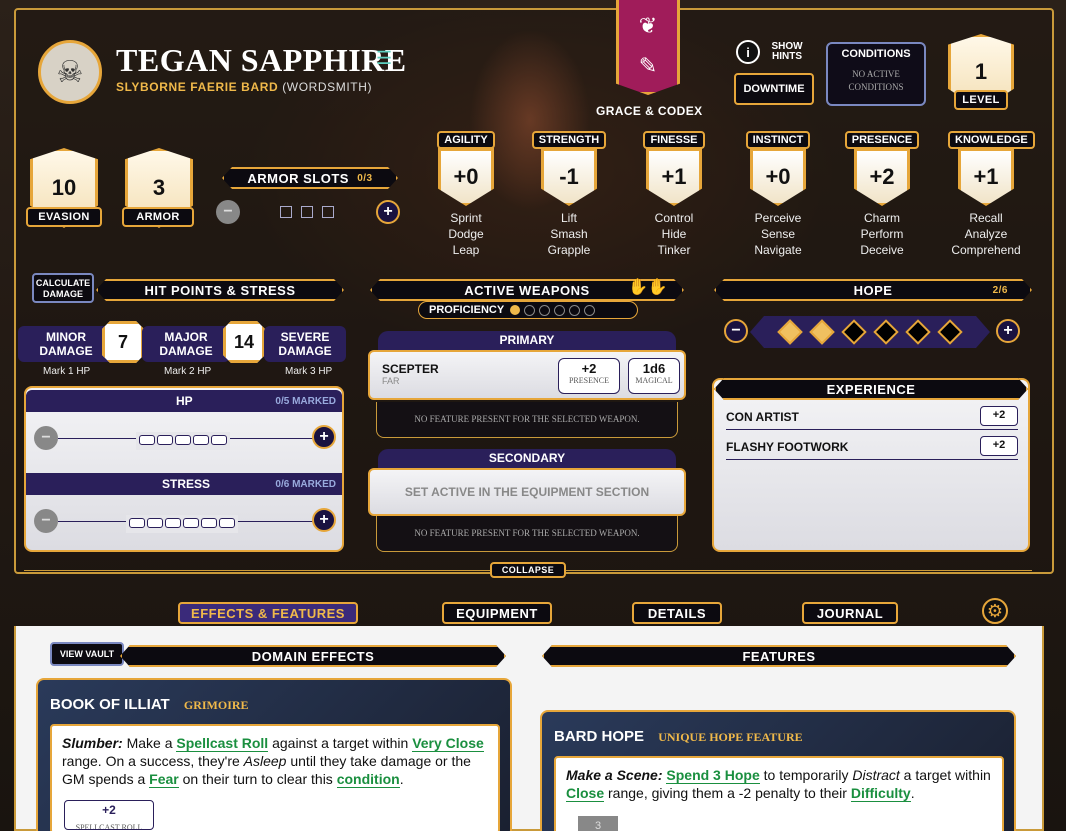  Describe the element at coordinates (228, 212) in the screenshot. I see `armor-slots-decrement: −` at that location.